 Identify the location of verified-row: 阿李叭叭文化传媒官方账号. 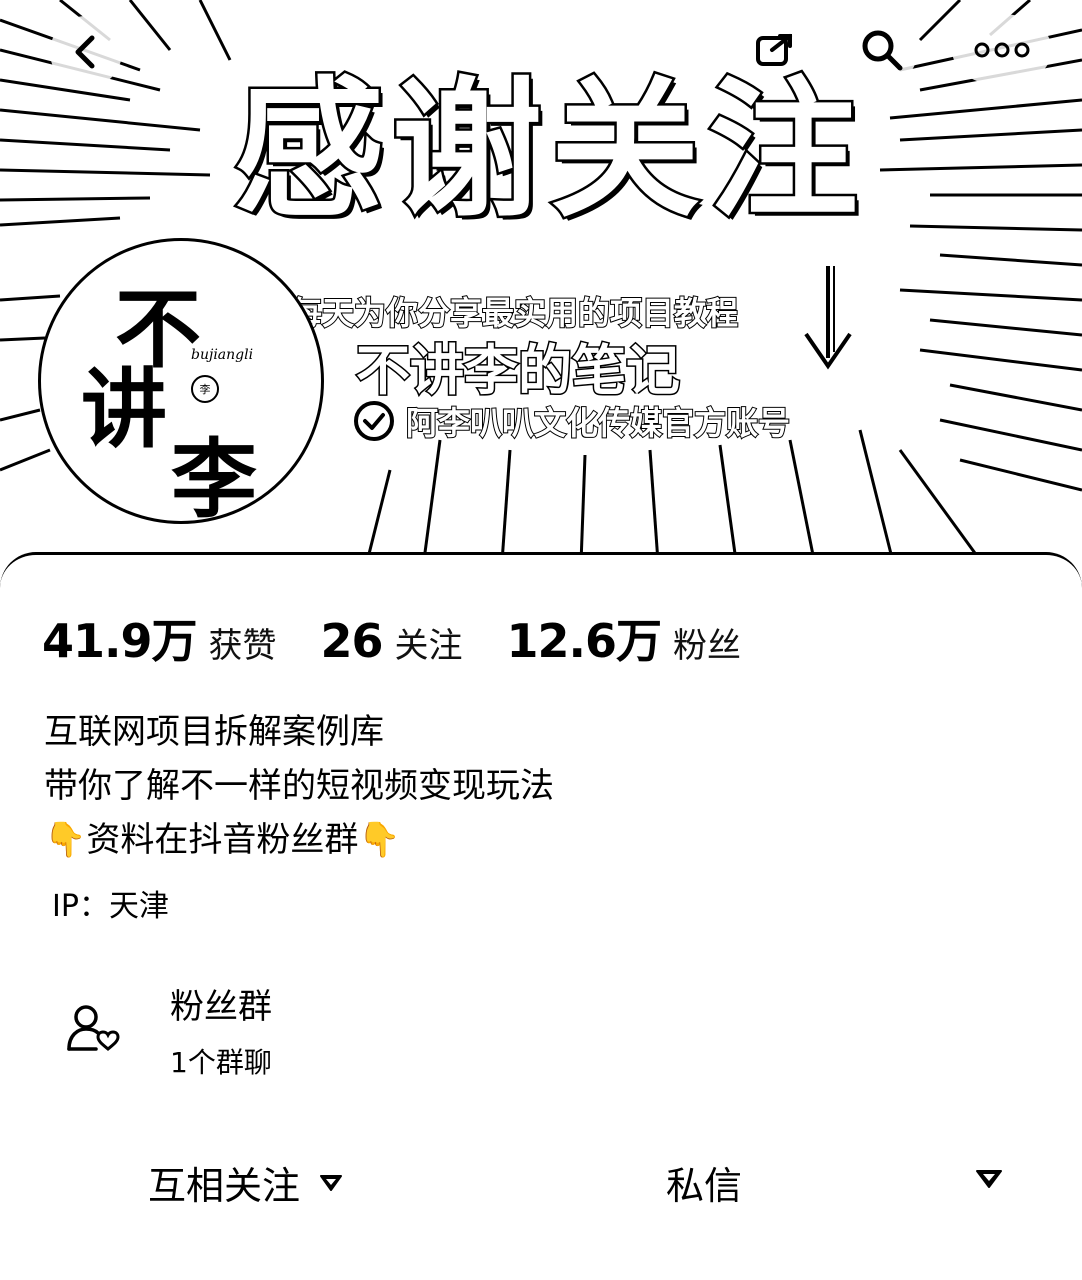
(571, 421).